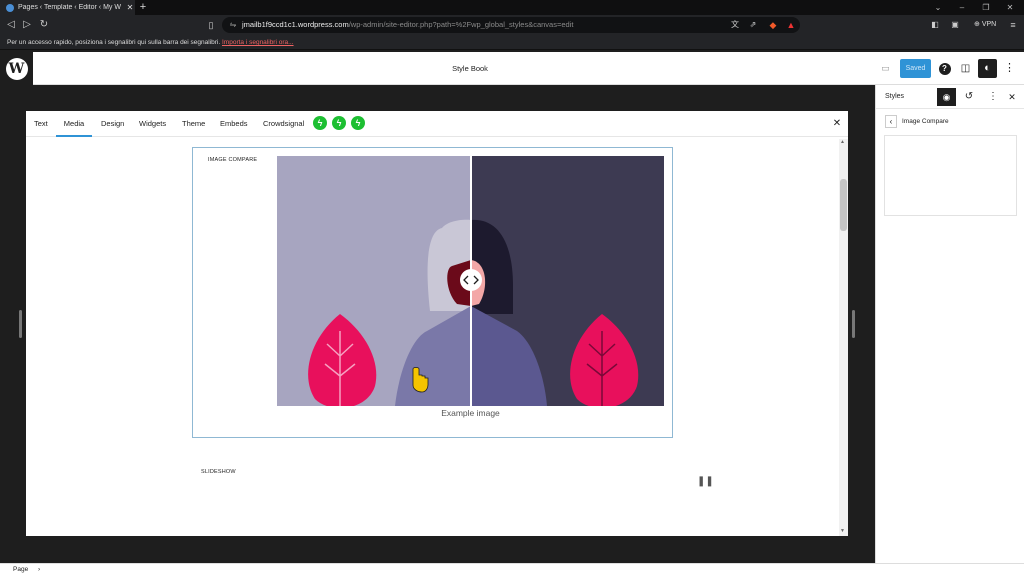 The width and height of the screenshot is (1024, 576). Describe the element at coordinates (234, 124) in the screenshot. I see `tab-embeds: Embeds` at that location.